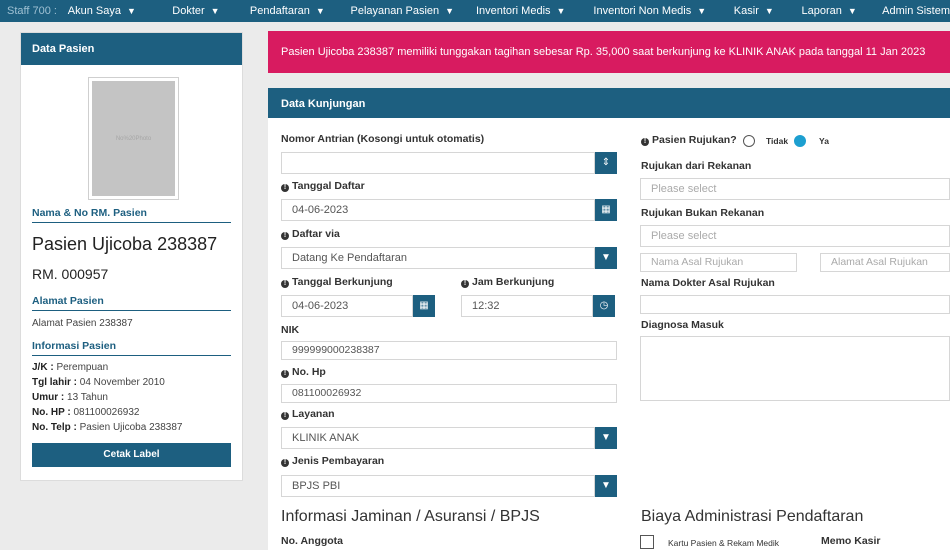  I want to click on service-label: ! Layanan, so click(308, 414).